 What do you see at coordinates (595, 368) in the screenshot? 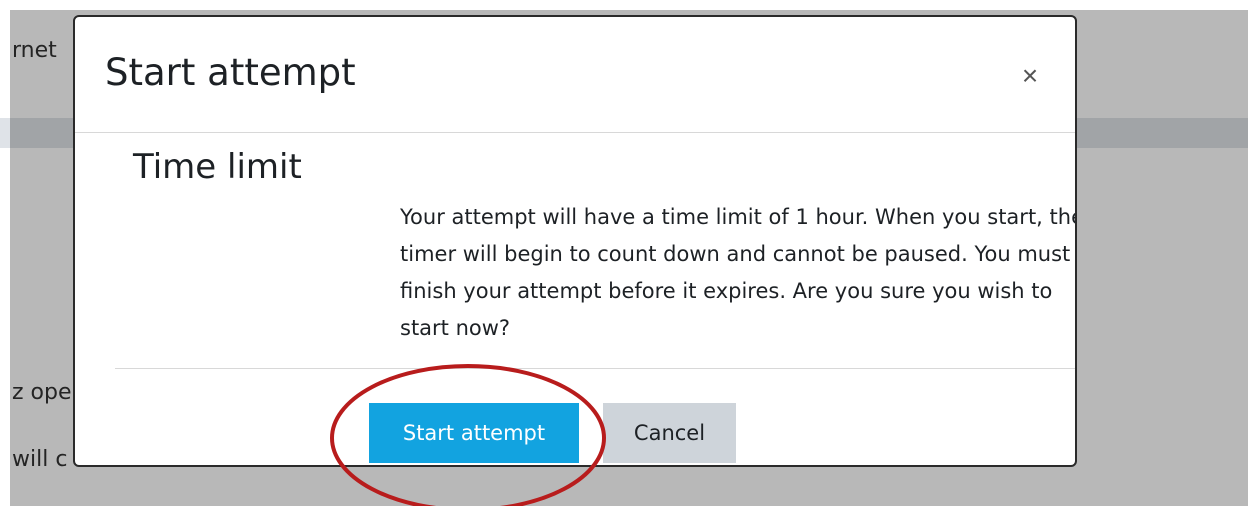
I see `footer-divider` at bounding box center [595, 368].